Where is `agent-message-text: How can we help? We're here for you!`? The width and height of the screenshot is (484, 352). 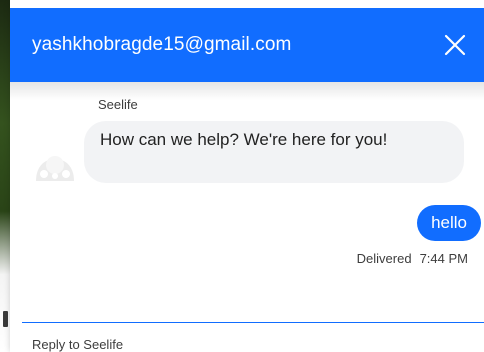
agent-message-text: How can we help? We're here for you! is located at coordinates (244, 139).